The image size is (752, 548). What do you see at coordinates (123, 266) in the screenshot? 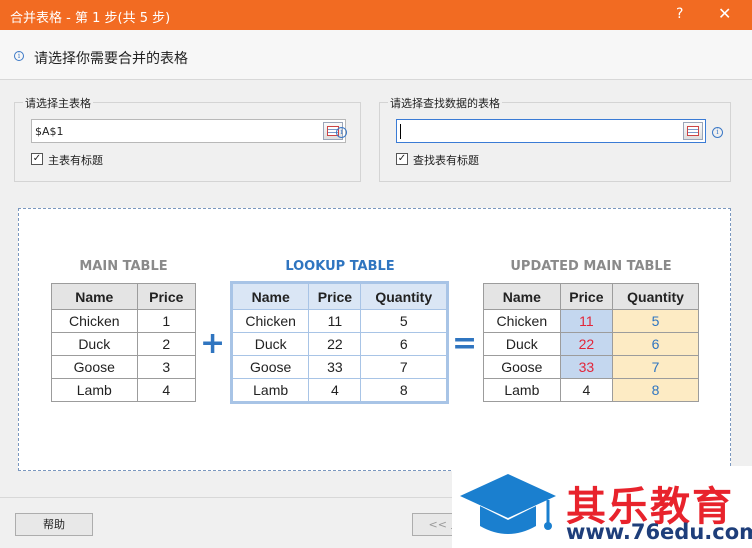
I see `main-table-caption: MAIN TABLE` at bounding box center [123, 266].